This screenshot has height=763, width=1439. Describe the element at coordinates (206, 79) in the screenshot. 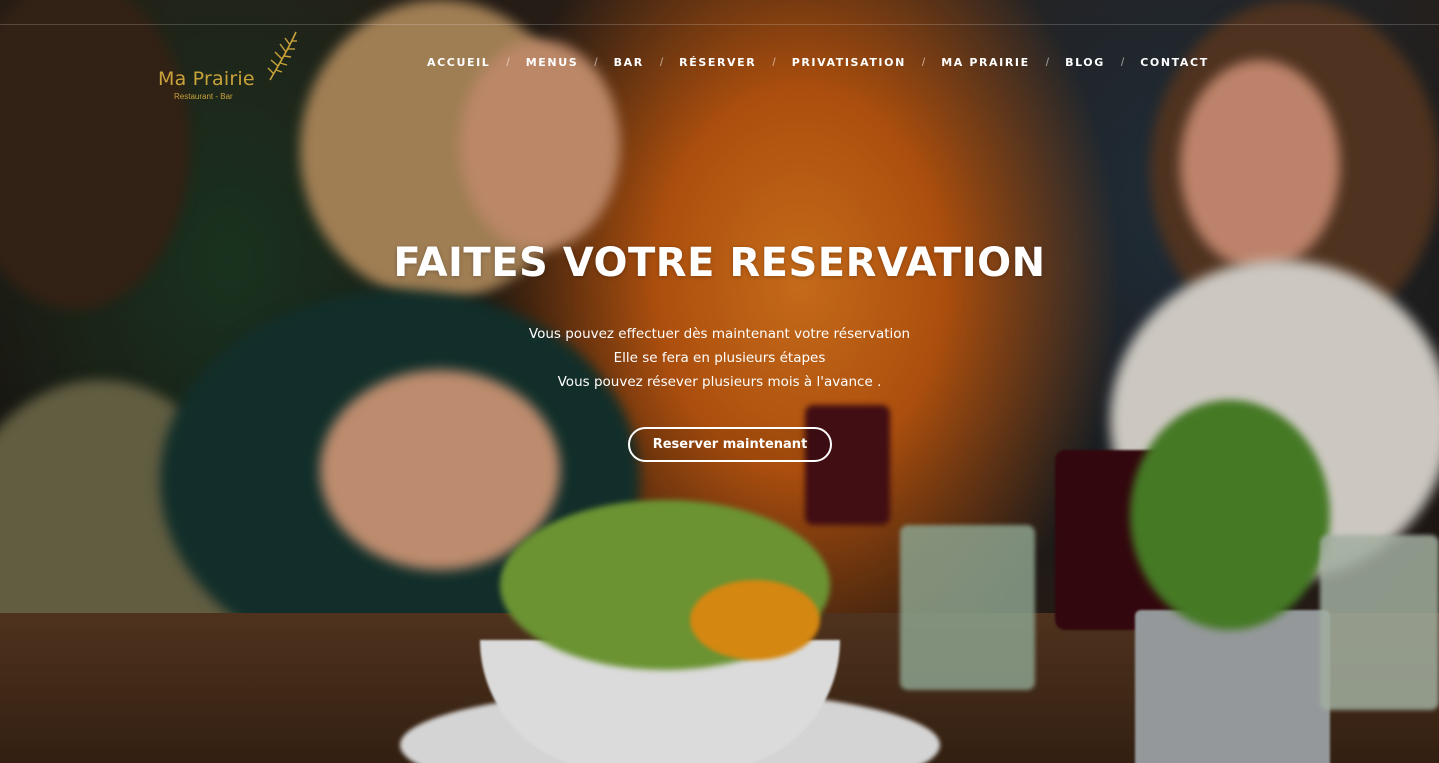

I see `logo-name: Ma Prairie` at that location.